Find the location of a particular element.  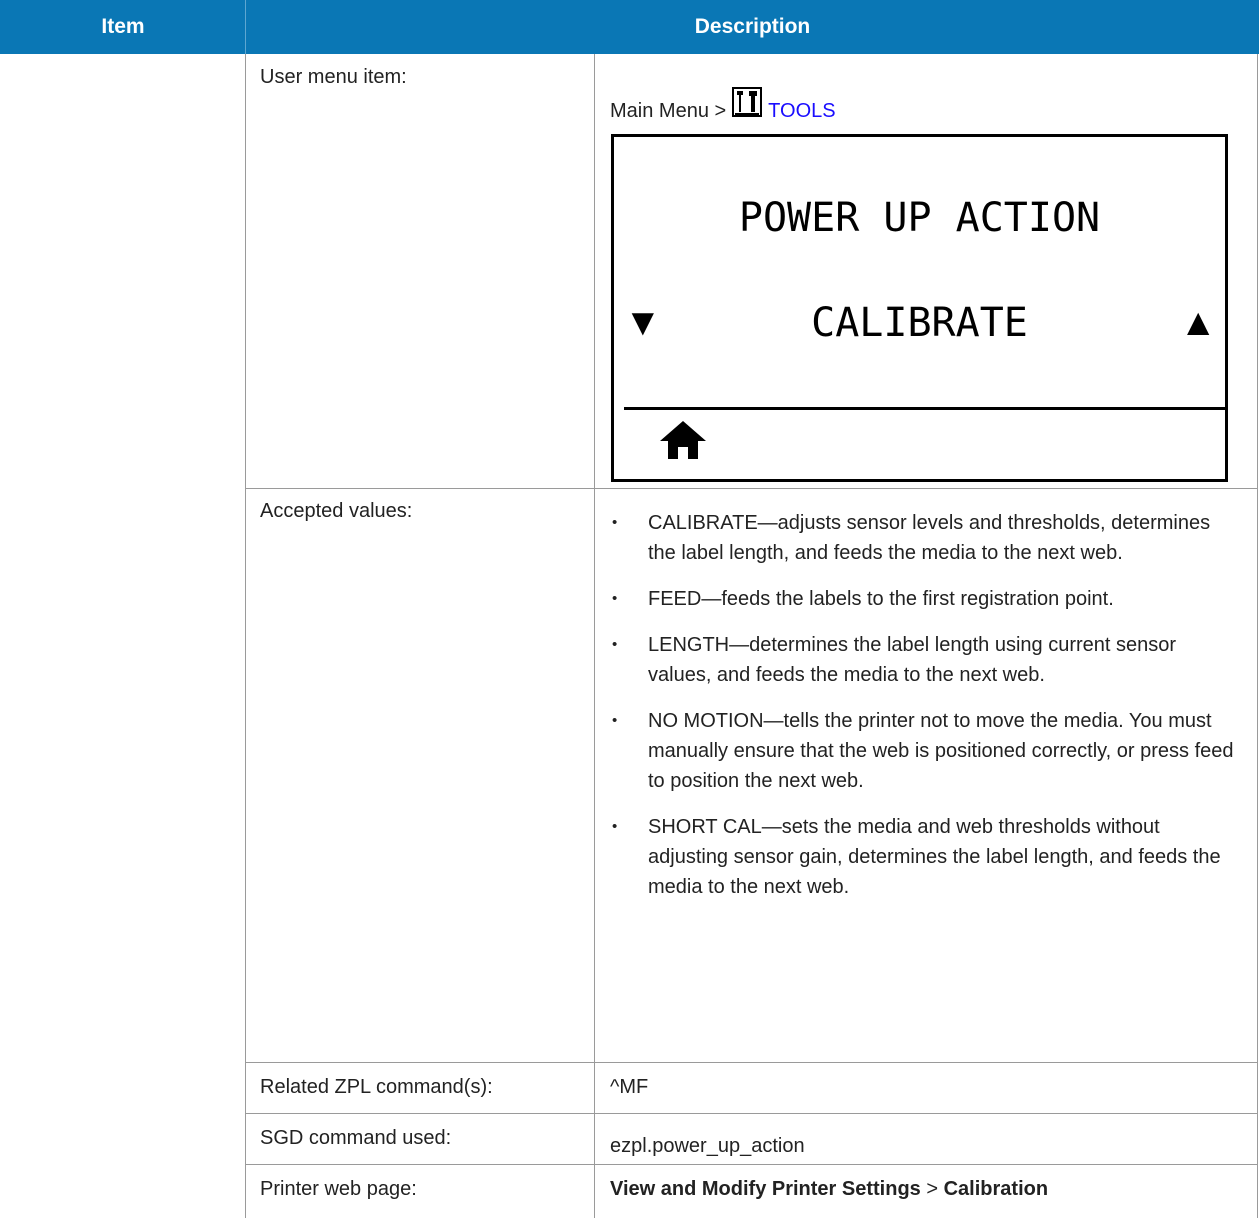

tools-icon is located at coordinates (747, 105).